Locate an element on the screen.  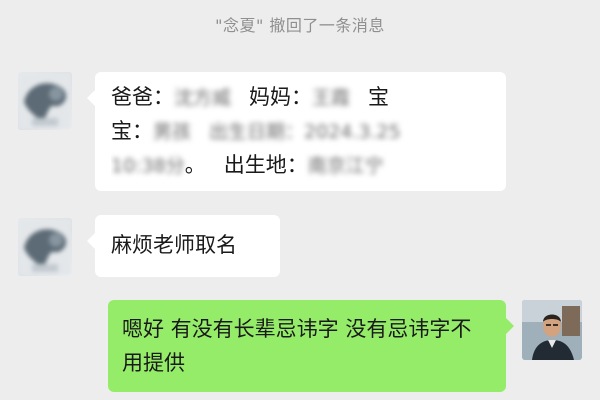
person-photo-icon is located at coordinates (552, 330).